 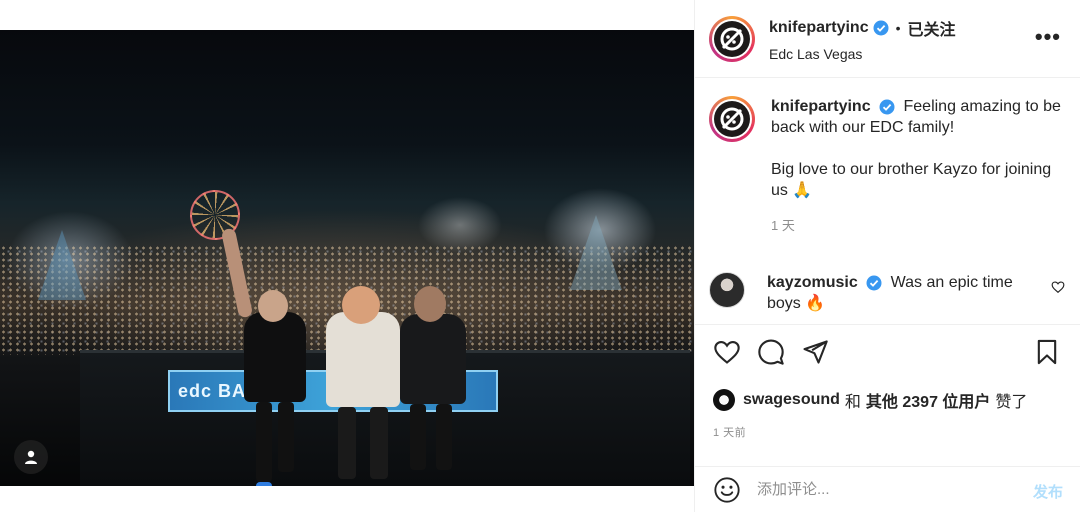 I want to click on post-header: knifepartyinc • 已关注 Edc Las Vegas •••, so click(x=887, y=39).